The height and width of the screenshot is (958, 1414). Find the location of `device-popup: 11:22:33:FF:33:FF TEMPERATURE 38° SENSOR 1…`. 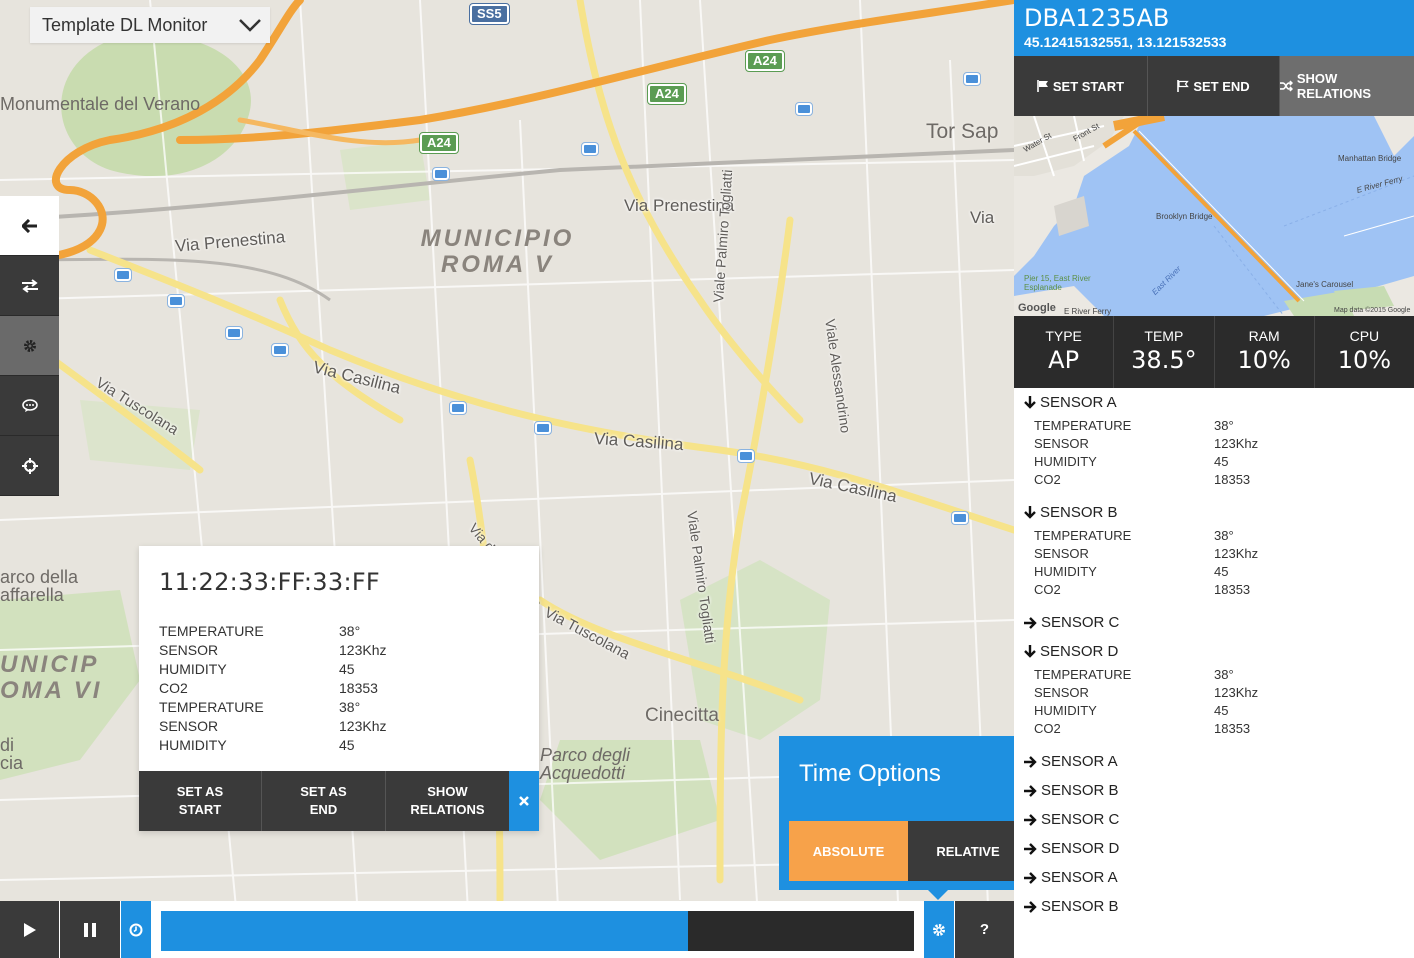

device-popup: 11:22:33:FF:33:FF TEMPERATURE 38° SENSOR 1… is located at coordinates (339, 688).